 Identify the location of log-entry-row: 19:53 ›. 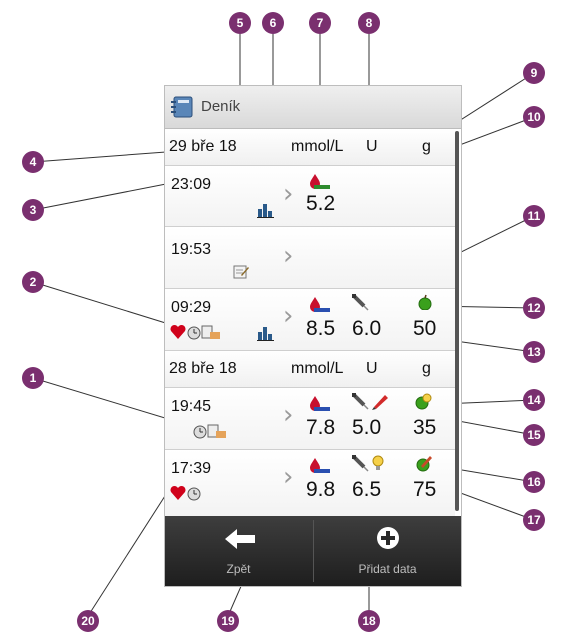
(310, 258).